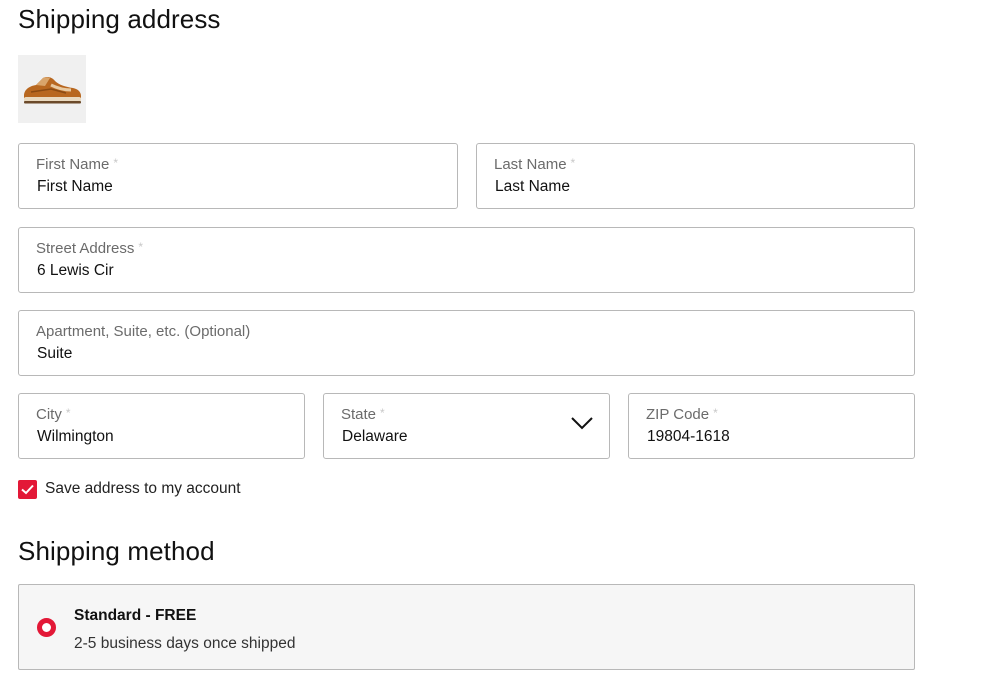  What do you see at coordinates (75, 436) in the screenshot?
I see `city-value: Wilmington` at bounding box center [75, 436].